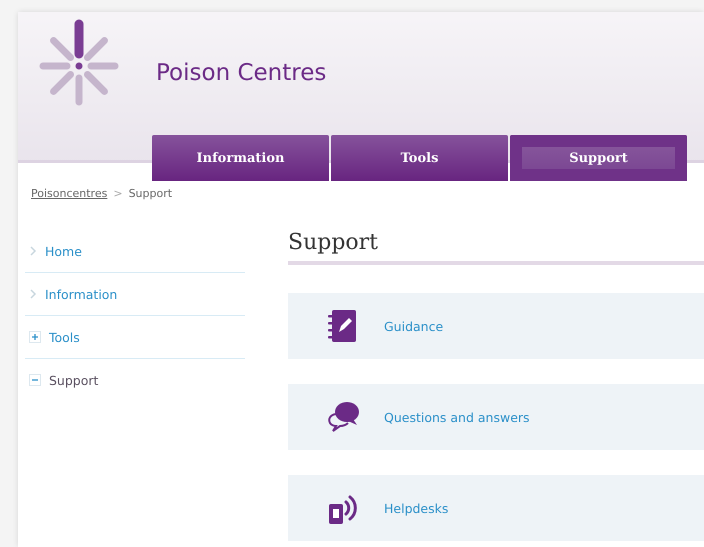 The width and height of the screenshot is (704, 547). What do you see at coordinates (135, 337) in the screenshot?
I see `sidebar-item: Tools` at bounding box center [135, 337].